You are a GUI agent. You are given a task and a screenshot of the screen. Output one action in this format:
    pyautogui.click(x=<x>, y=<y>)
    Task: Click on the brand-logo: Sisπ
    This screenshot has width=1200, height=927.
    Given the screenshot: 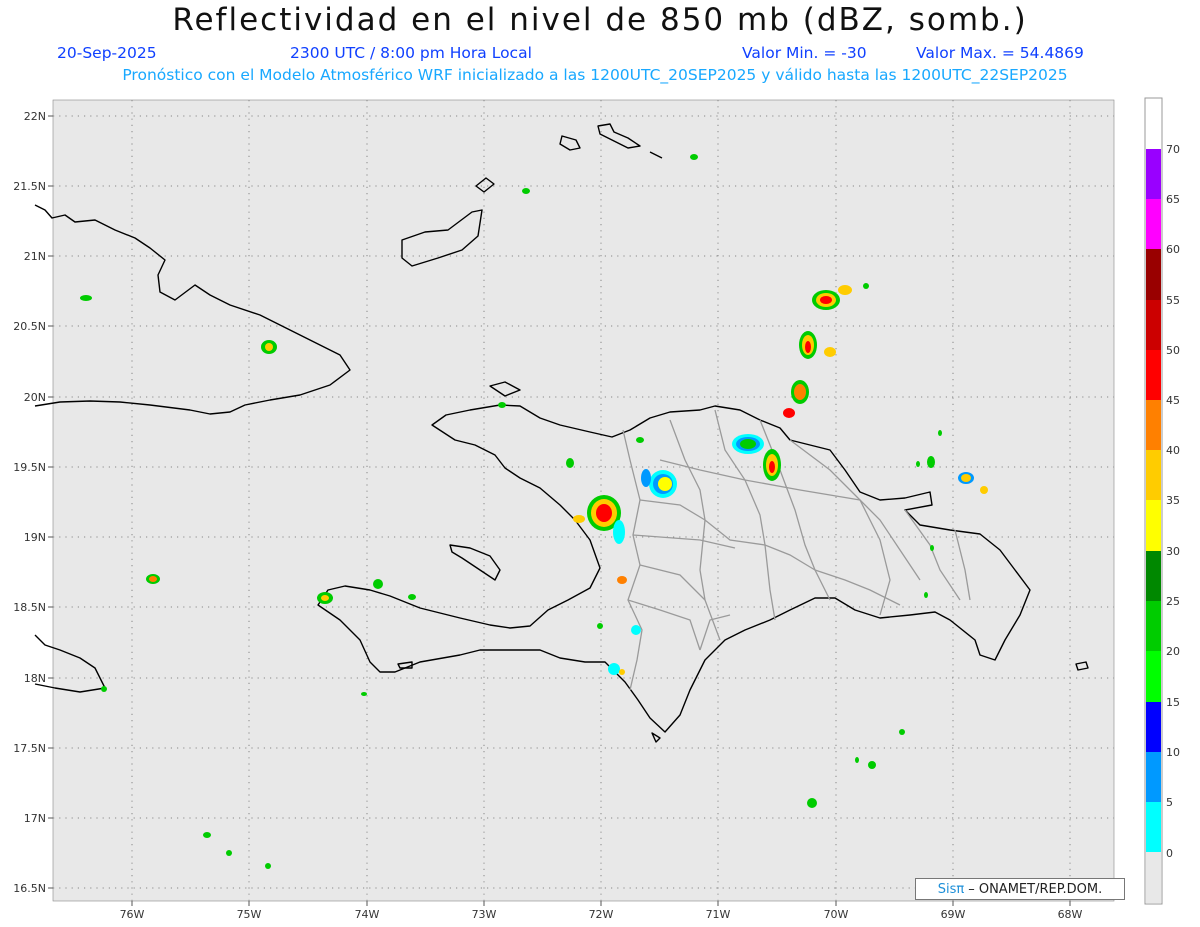 What is the action you would take?
    pyautogui.click(x=951, y=889)
    